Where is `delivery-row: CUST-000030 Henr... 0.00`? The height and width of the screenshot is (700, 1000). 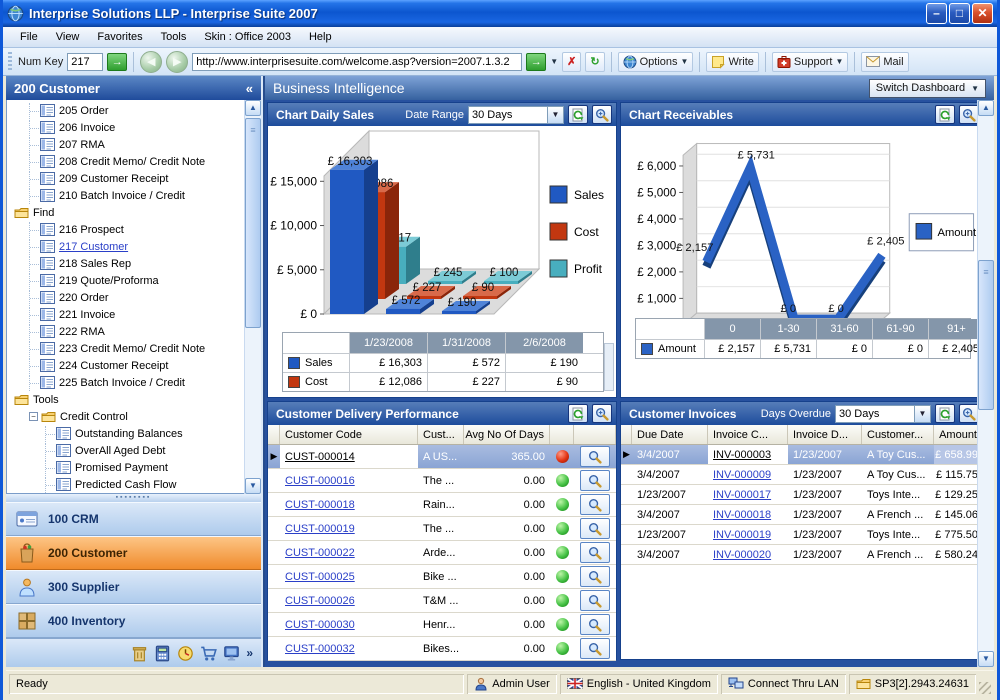
delivery-row: CUST-000030 Henr... 0.00 is located at coordinates (442, 625).